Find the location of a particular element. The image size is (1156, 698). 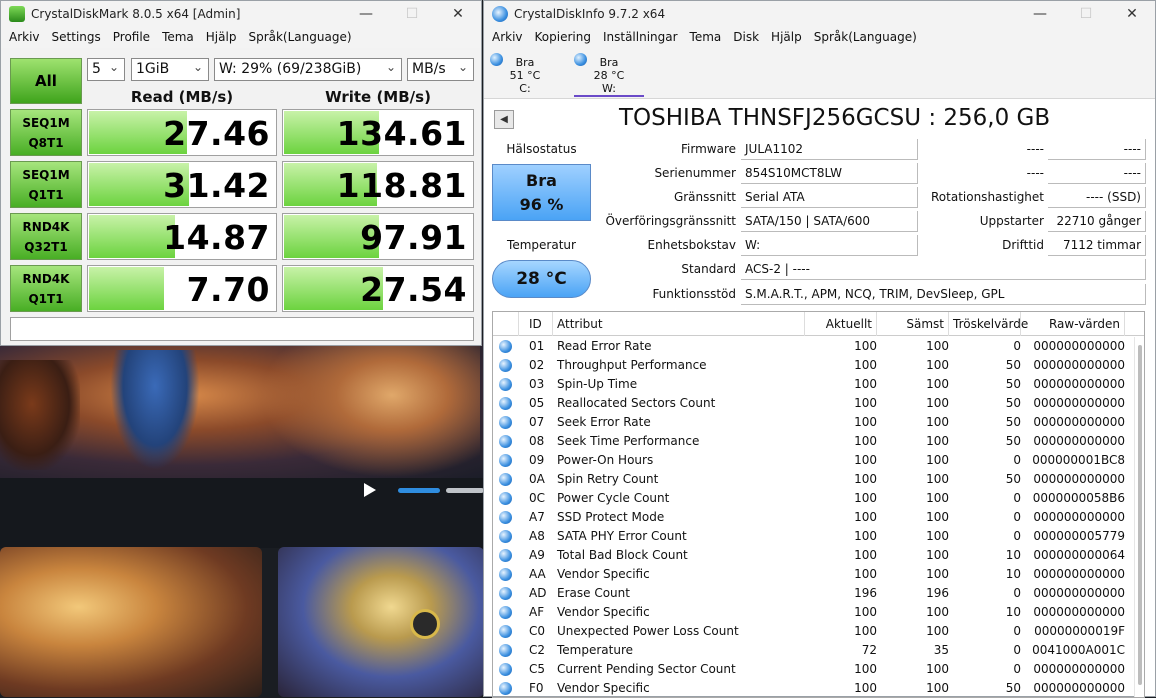

write-value: 134.61 is located at coordinates (401, 133).